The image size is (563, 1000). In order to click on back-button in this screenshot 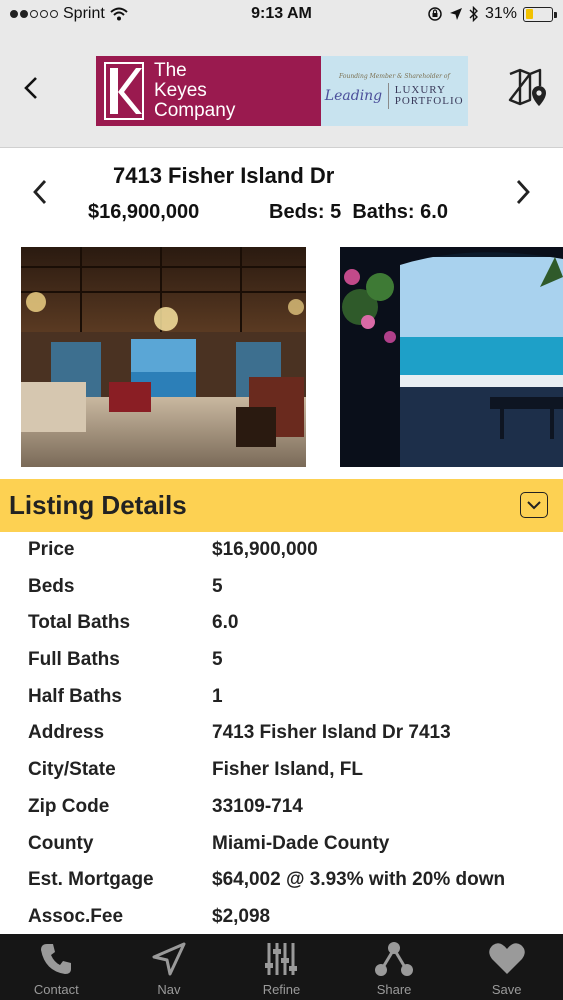, I will do `click(31, 88)`.